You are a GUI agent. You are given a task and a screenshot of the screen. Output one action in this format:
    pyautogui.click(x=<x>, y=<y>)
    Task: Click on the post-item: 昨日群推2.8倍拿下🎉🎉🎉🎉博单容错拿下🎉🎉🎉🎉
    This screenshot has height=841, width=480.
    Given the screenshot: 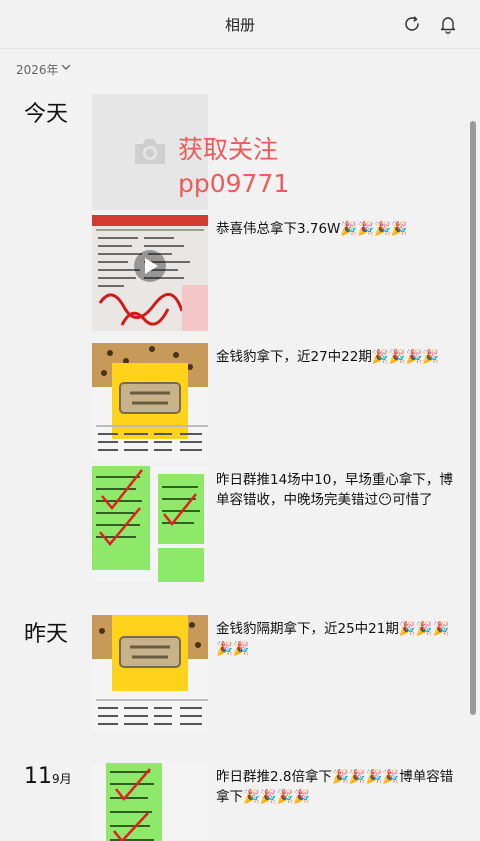 What is the action you would take?
    pyautogui.click(x=240, y=802)
    